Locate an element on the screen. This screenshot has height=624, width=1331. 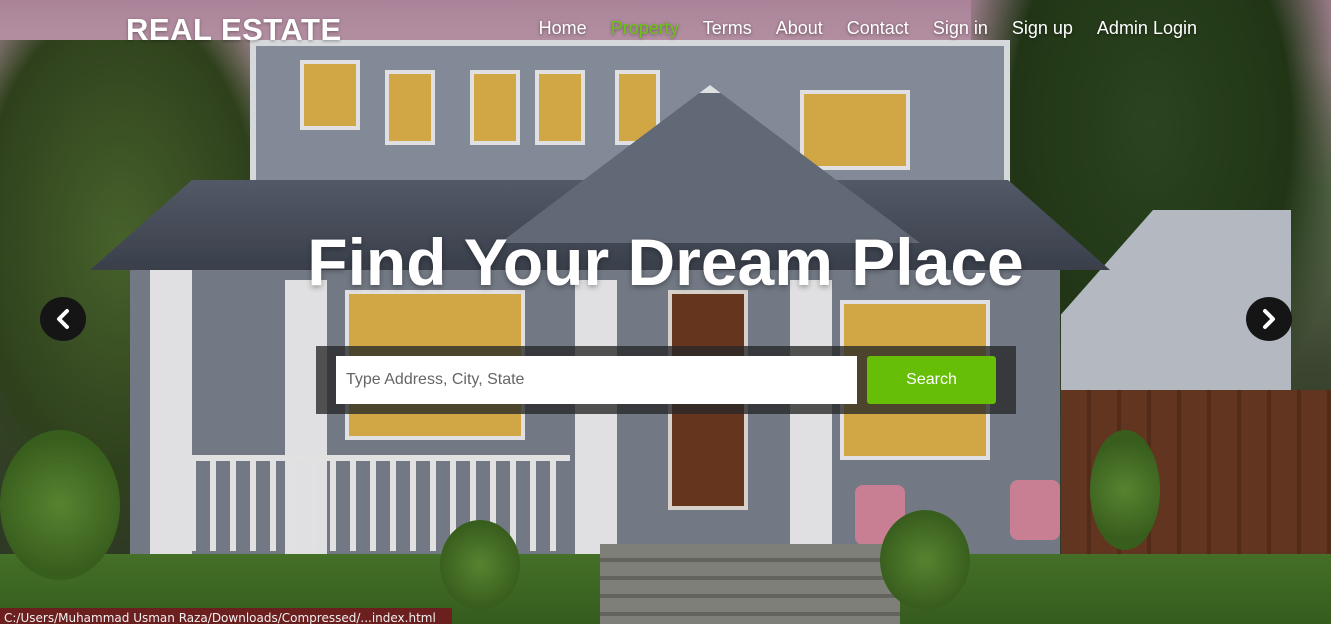
carousel-prev-button is located at coordinates (63, 319).